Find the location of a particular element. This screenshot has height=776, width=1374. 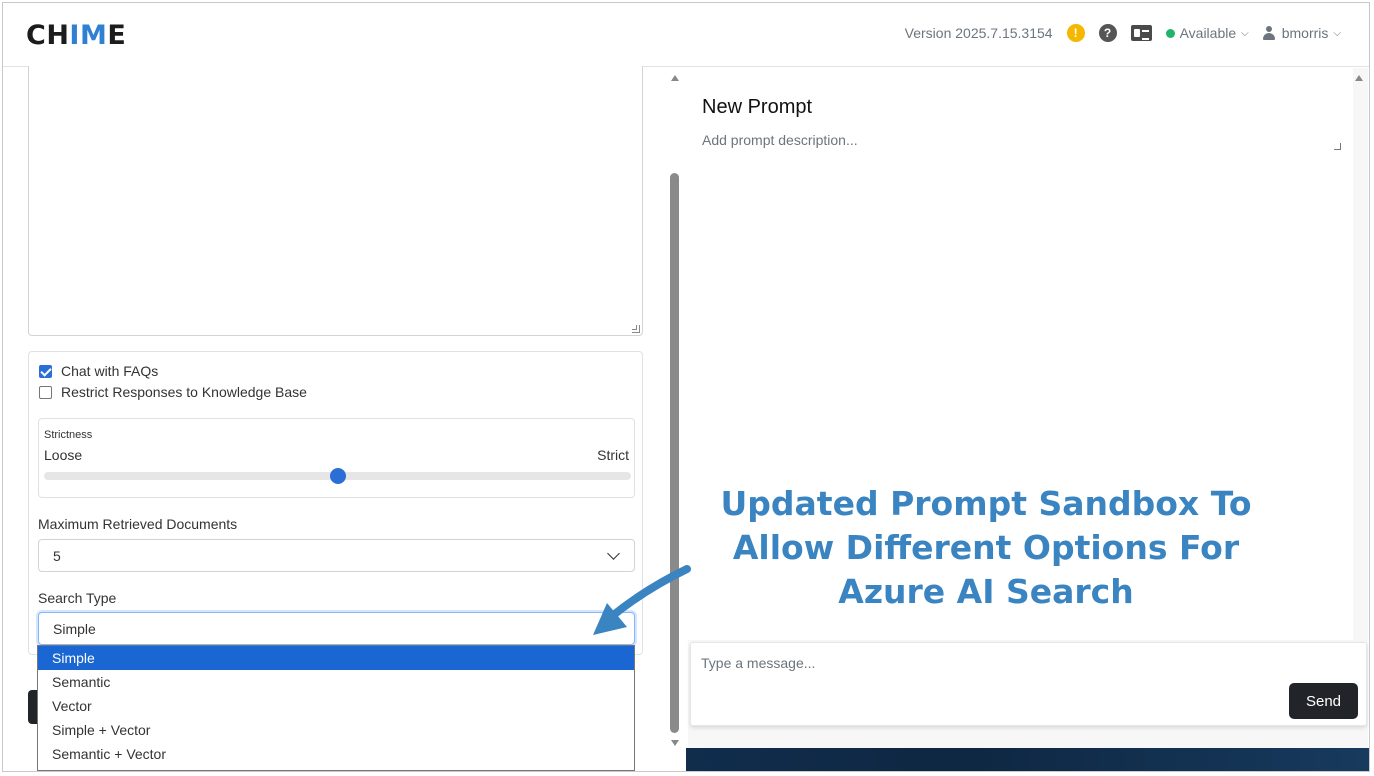

status-label: Available is located at coordinates (1208, 33).